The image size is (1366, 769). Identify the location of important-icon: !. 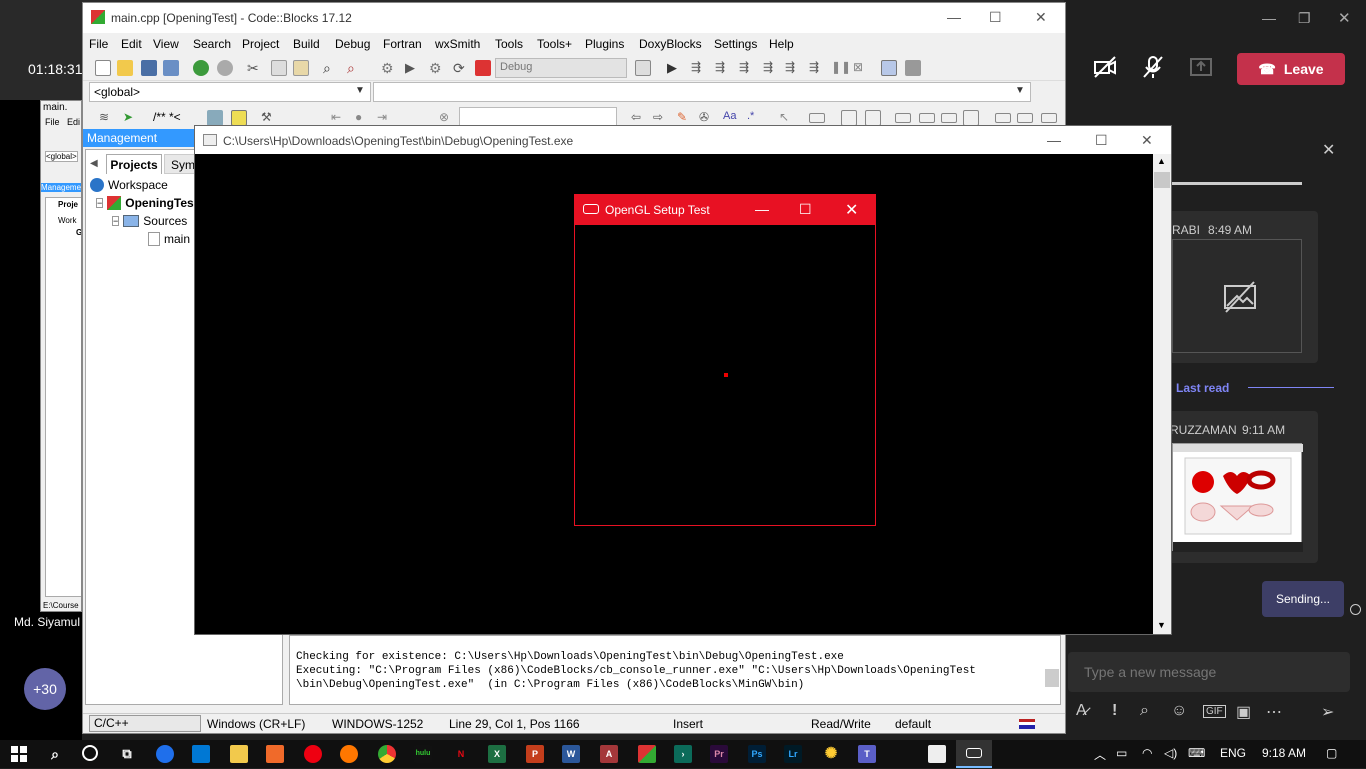
(1114, 711).